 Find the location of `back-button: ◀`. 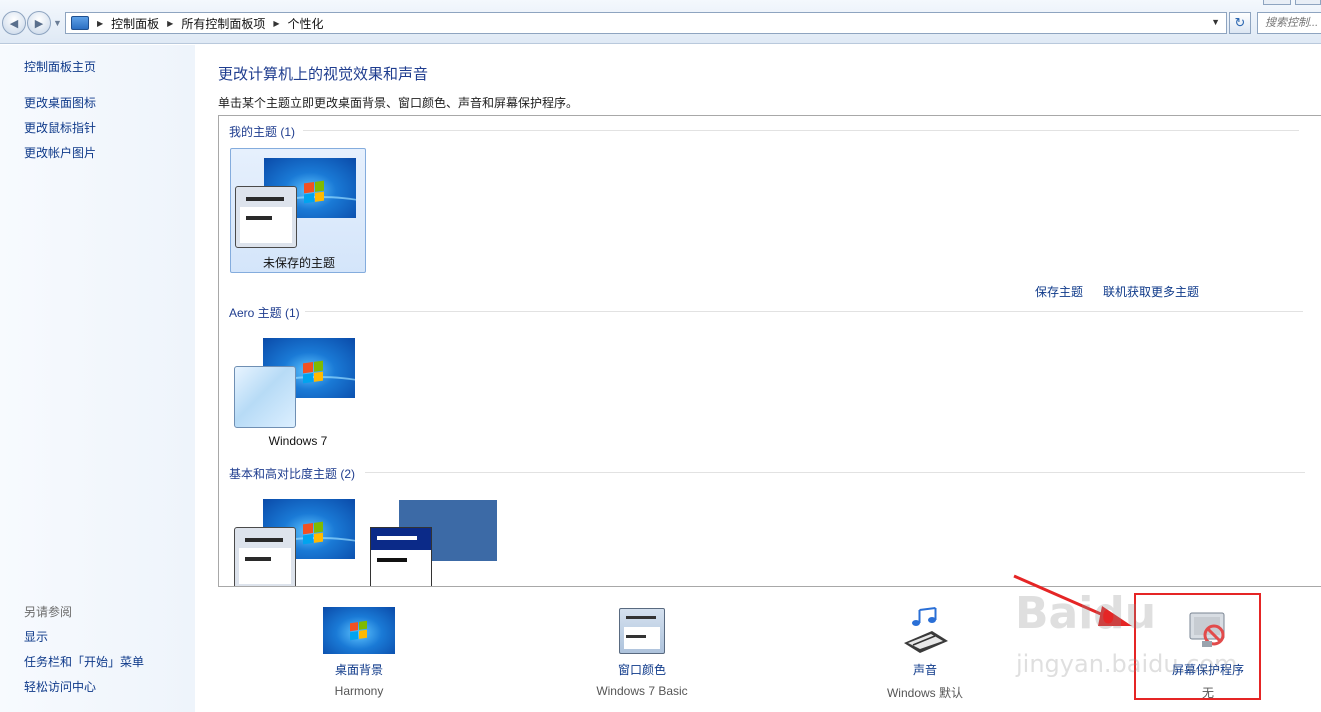

back-button: ◀ is located at coordinates (14, 23).